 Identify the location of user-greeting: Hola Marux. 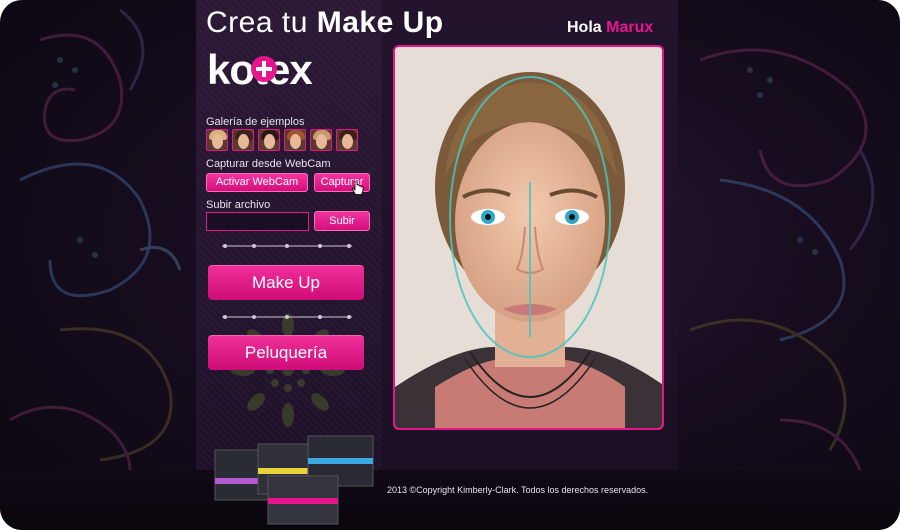
(610, 28).